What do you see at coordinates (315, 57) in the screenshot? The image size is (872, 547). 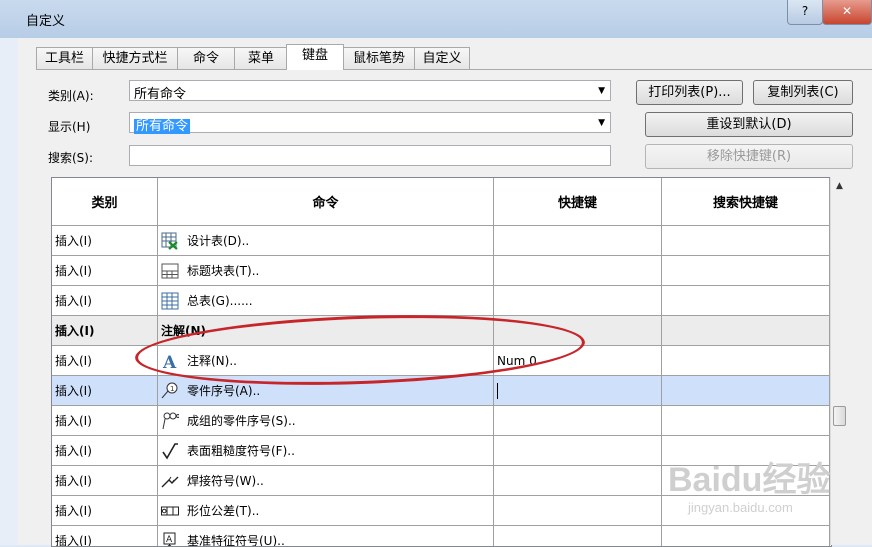 I see `tab-keyboard: 键盘` at bounding box center [315, 57].